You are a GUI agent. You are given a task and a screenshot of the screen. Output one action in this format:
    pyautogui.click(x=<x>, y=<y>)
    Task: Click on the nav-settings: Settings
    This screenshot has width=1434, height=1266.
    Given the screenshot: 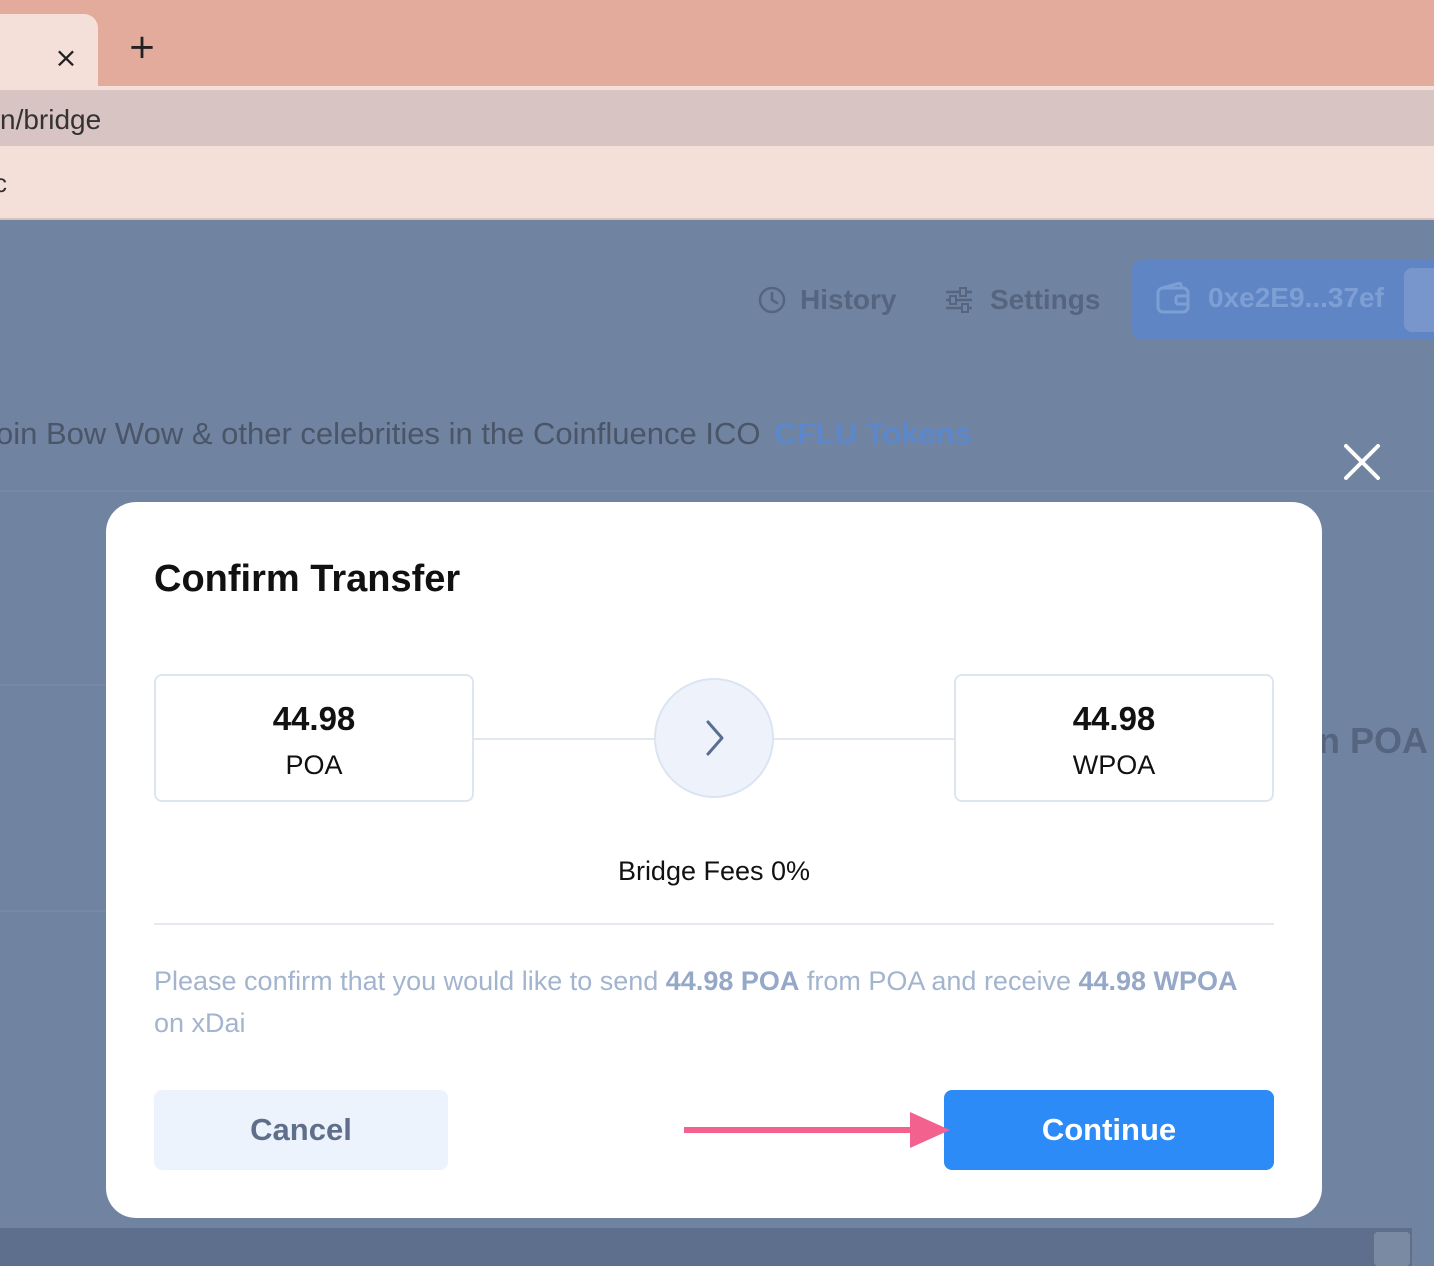 What is the action you would take?
    pyautogui.click(x=1022, y=300)
    